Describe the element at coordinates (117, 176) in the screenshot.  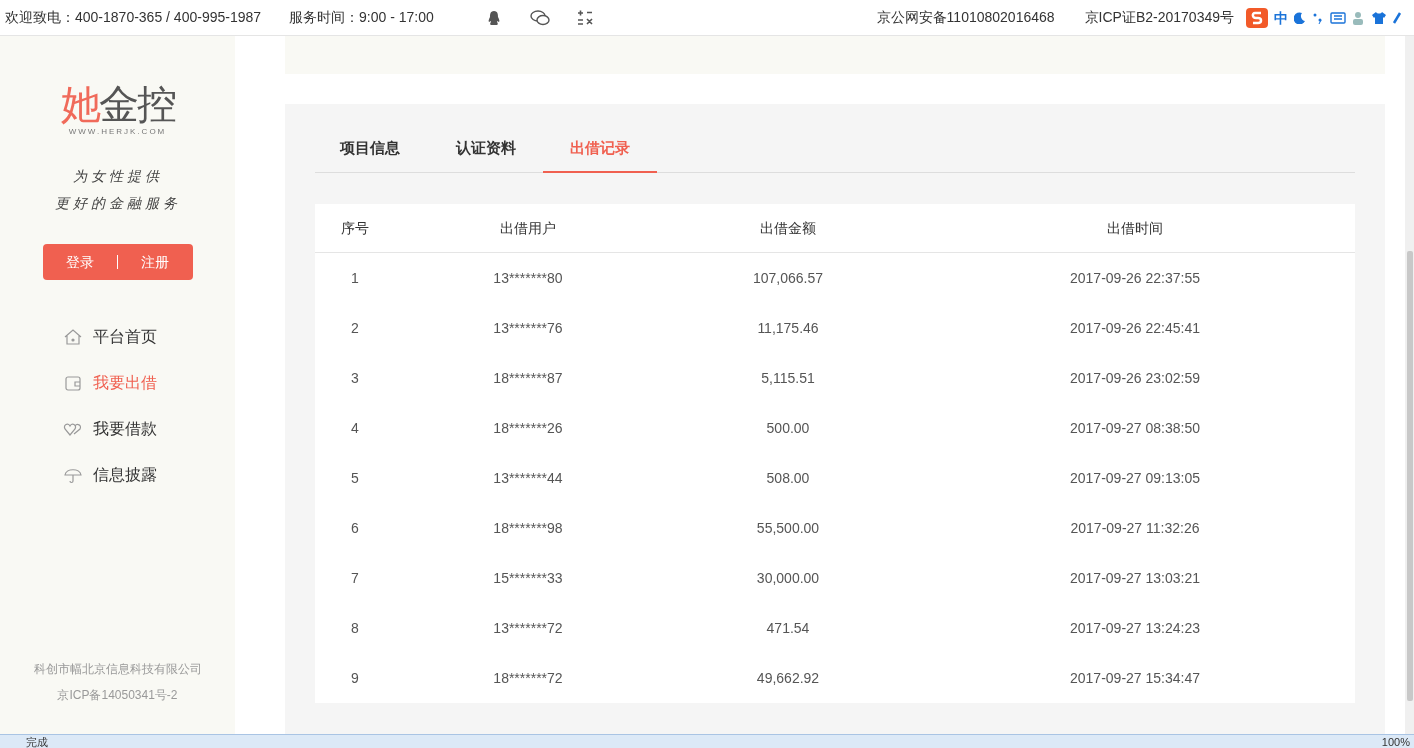
I see `slogan-line: 为女性提供` at that location.